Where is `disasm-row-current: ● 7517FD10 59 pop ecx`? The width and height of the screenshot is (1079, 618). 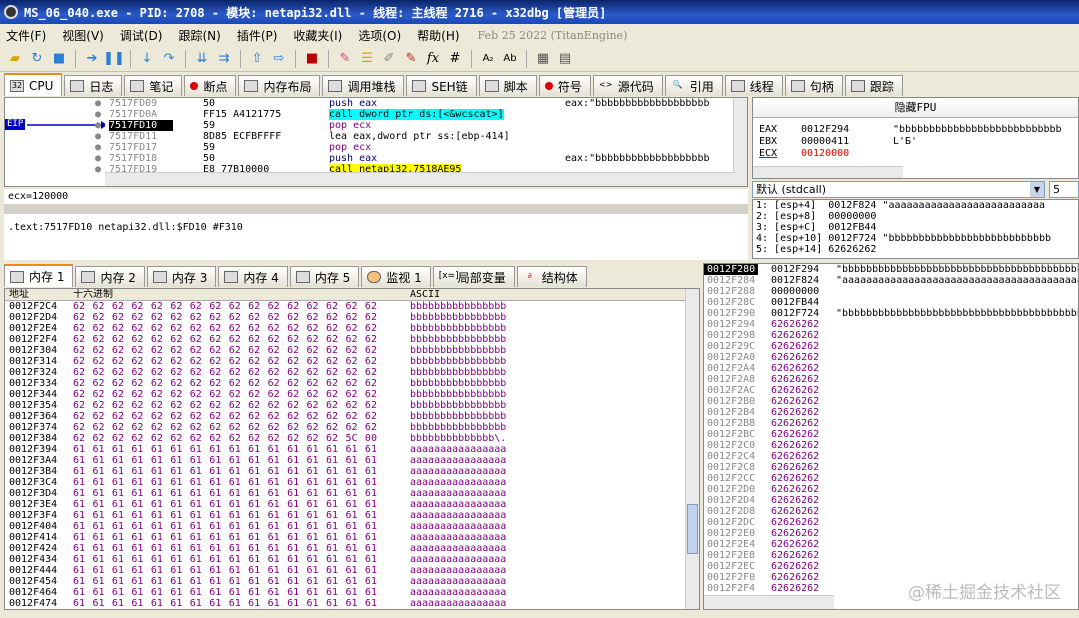
disasm-row-current: ● 7517FD10 59 pop ecx is located at coordinates (376, 125).